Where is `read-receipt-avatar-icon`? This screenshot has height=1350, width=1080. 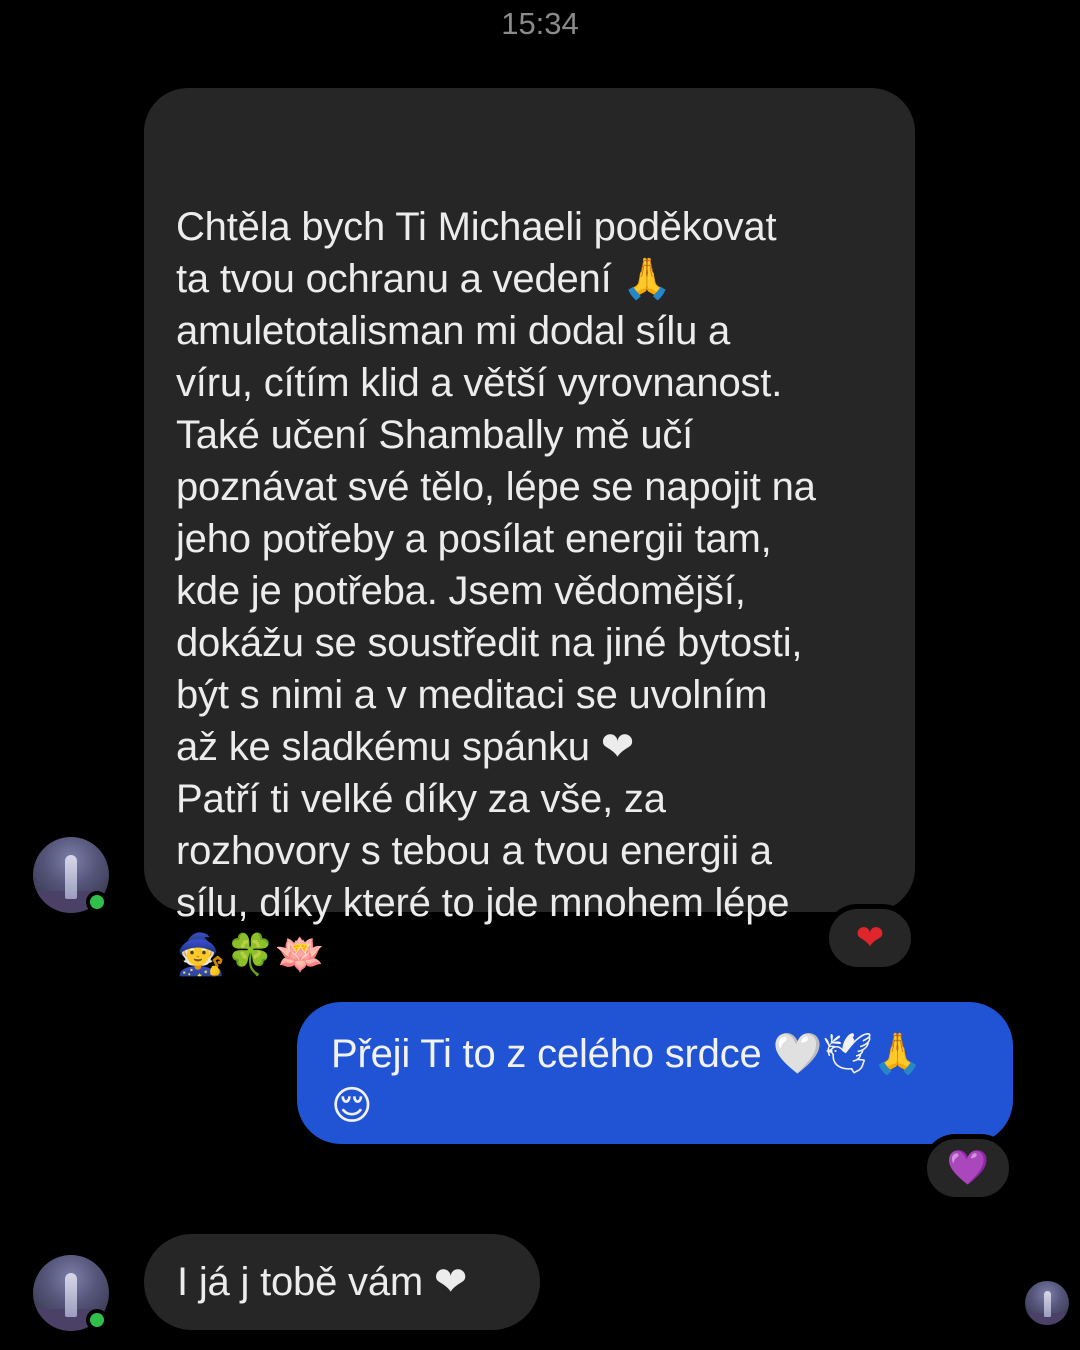 read-receipt-avatar-icon is located at coordinates (1047, 1303).